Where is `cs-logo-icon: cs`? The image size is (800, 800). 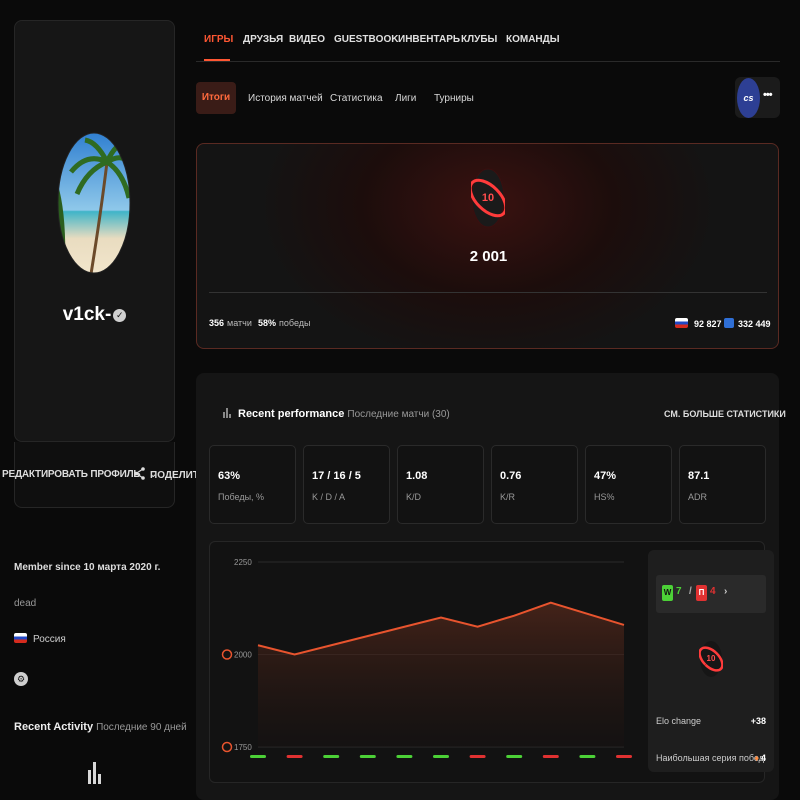 cs-logo-icon: cs is located at coordinates (748, 98).